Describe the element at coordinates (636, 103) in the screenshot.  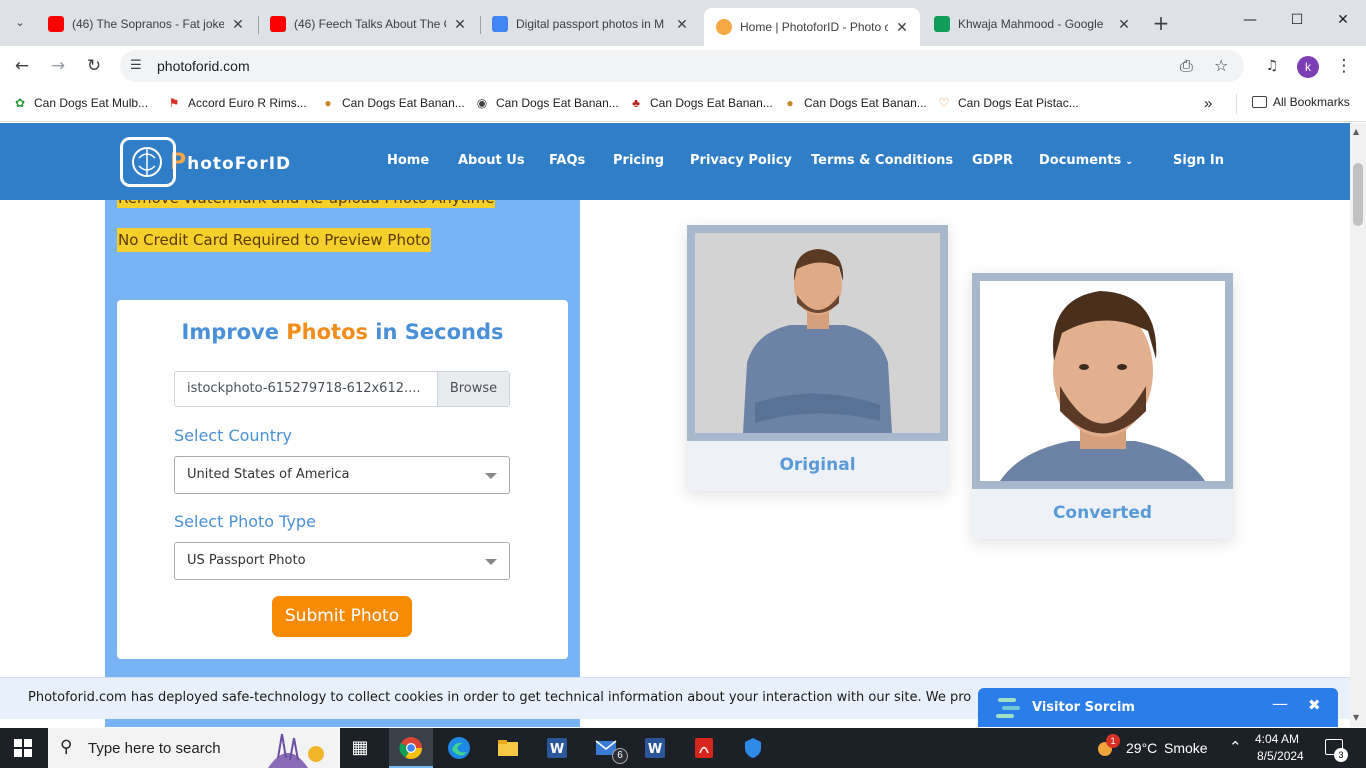
I see `paw-icon: ♣` at that location.